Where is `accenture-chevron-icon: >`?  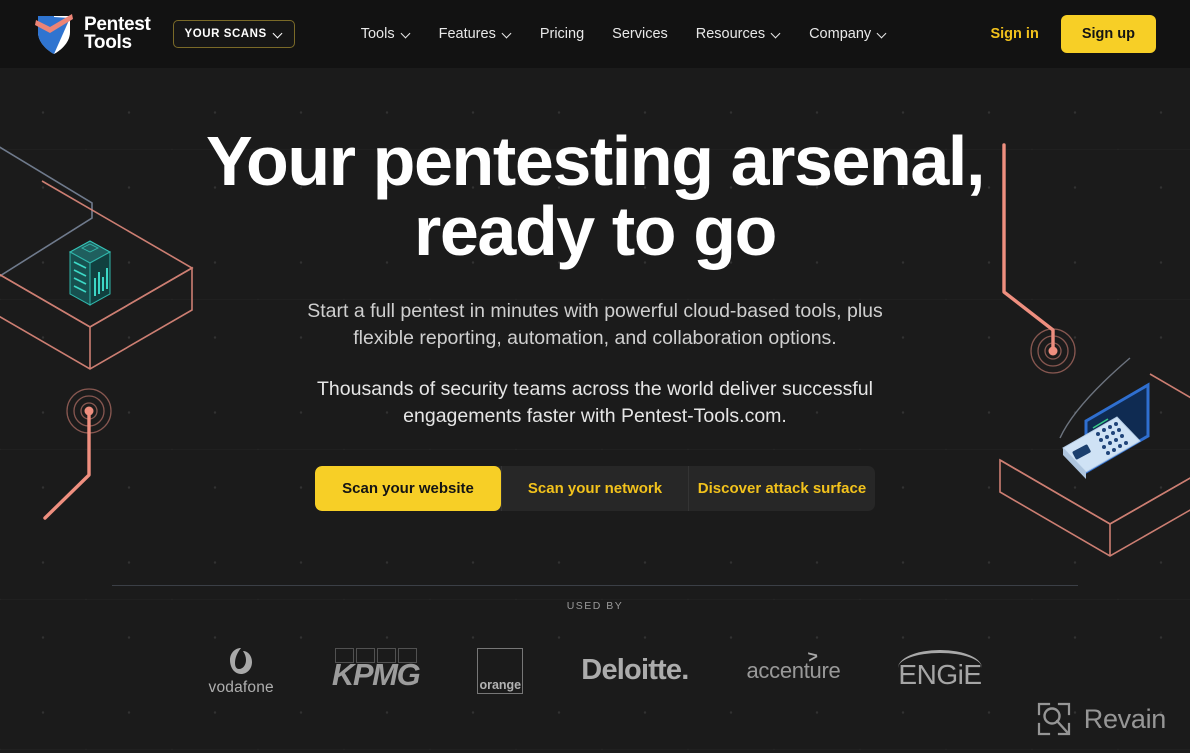 accenture-chevron-icon: > is located at coordinates (812, 656).